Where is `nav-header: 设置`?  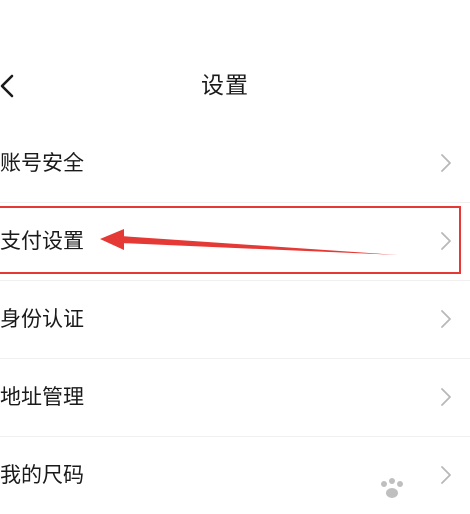
nav-header: 设置 is located at coordinates (235, 86).